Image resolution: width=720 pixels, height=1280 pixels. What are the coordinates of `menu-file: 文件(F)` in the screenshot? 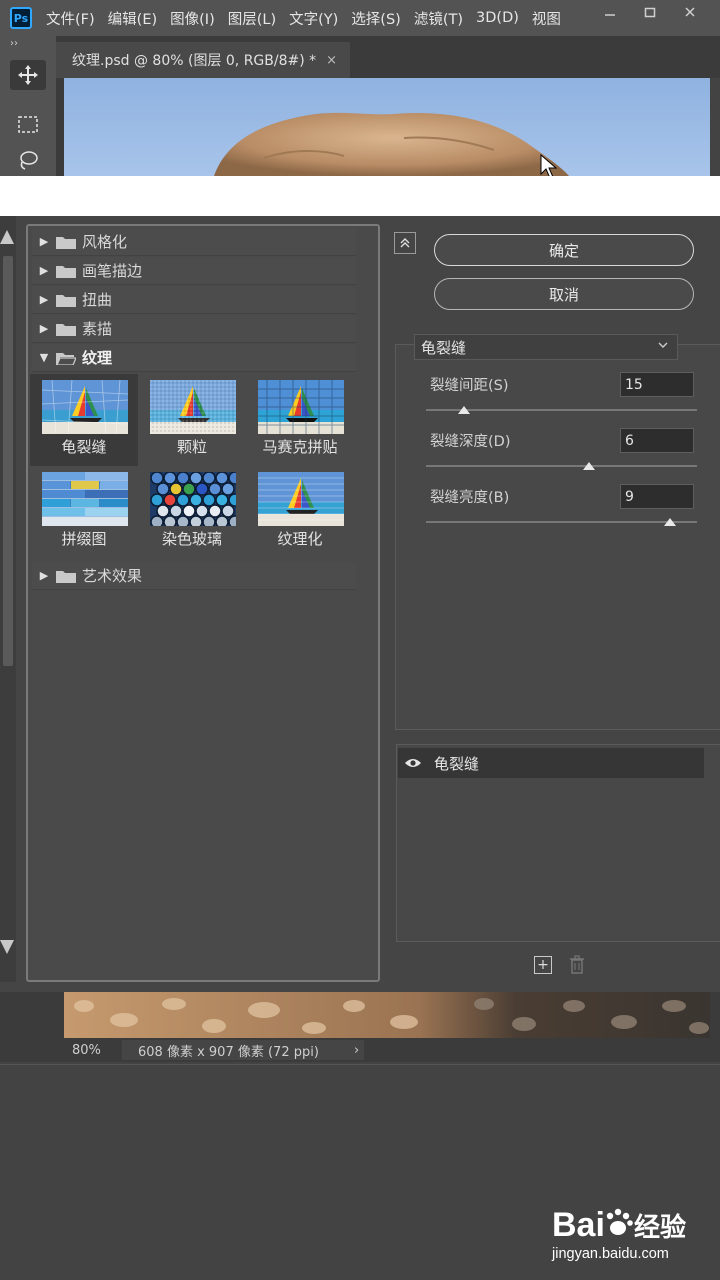 It's located at (70, 18).